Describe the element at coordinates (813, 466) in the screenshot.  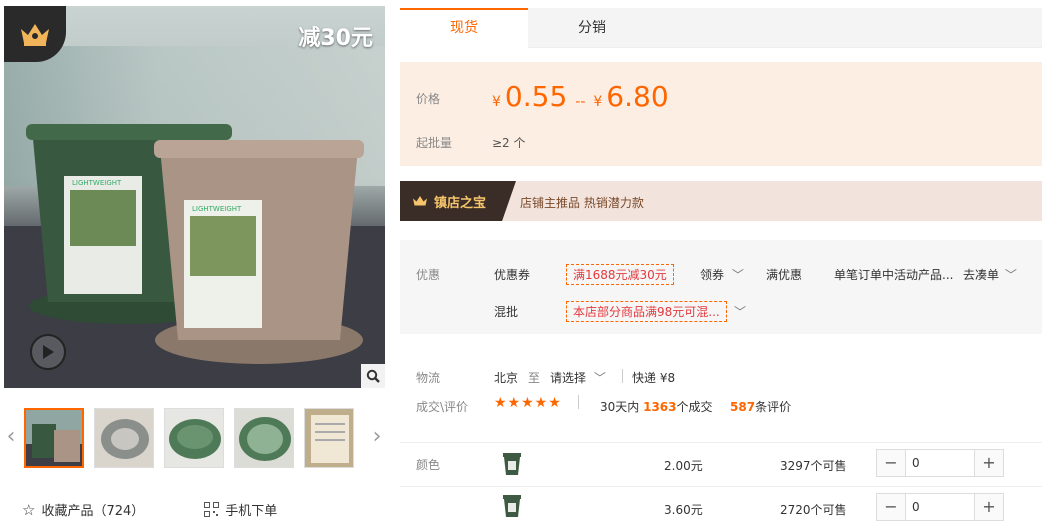
I see `sku-stock: 3297个可售` at that location.